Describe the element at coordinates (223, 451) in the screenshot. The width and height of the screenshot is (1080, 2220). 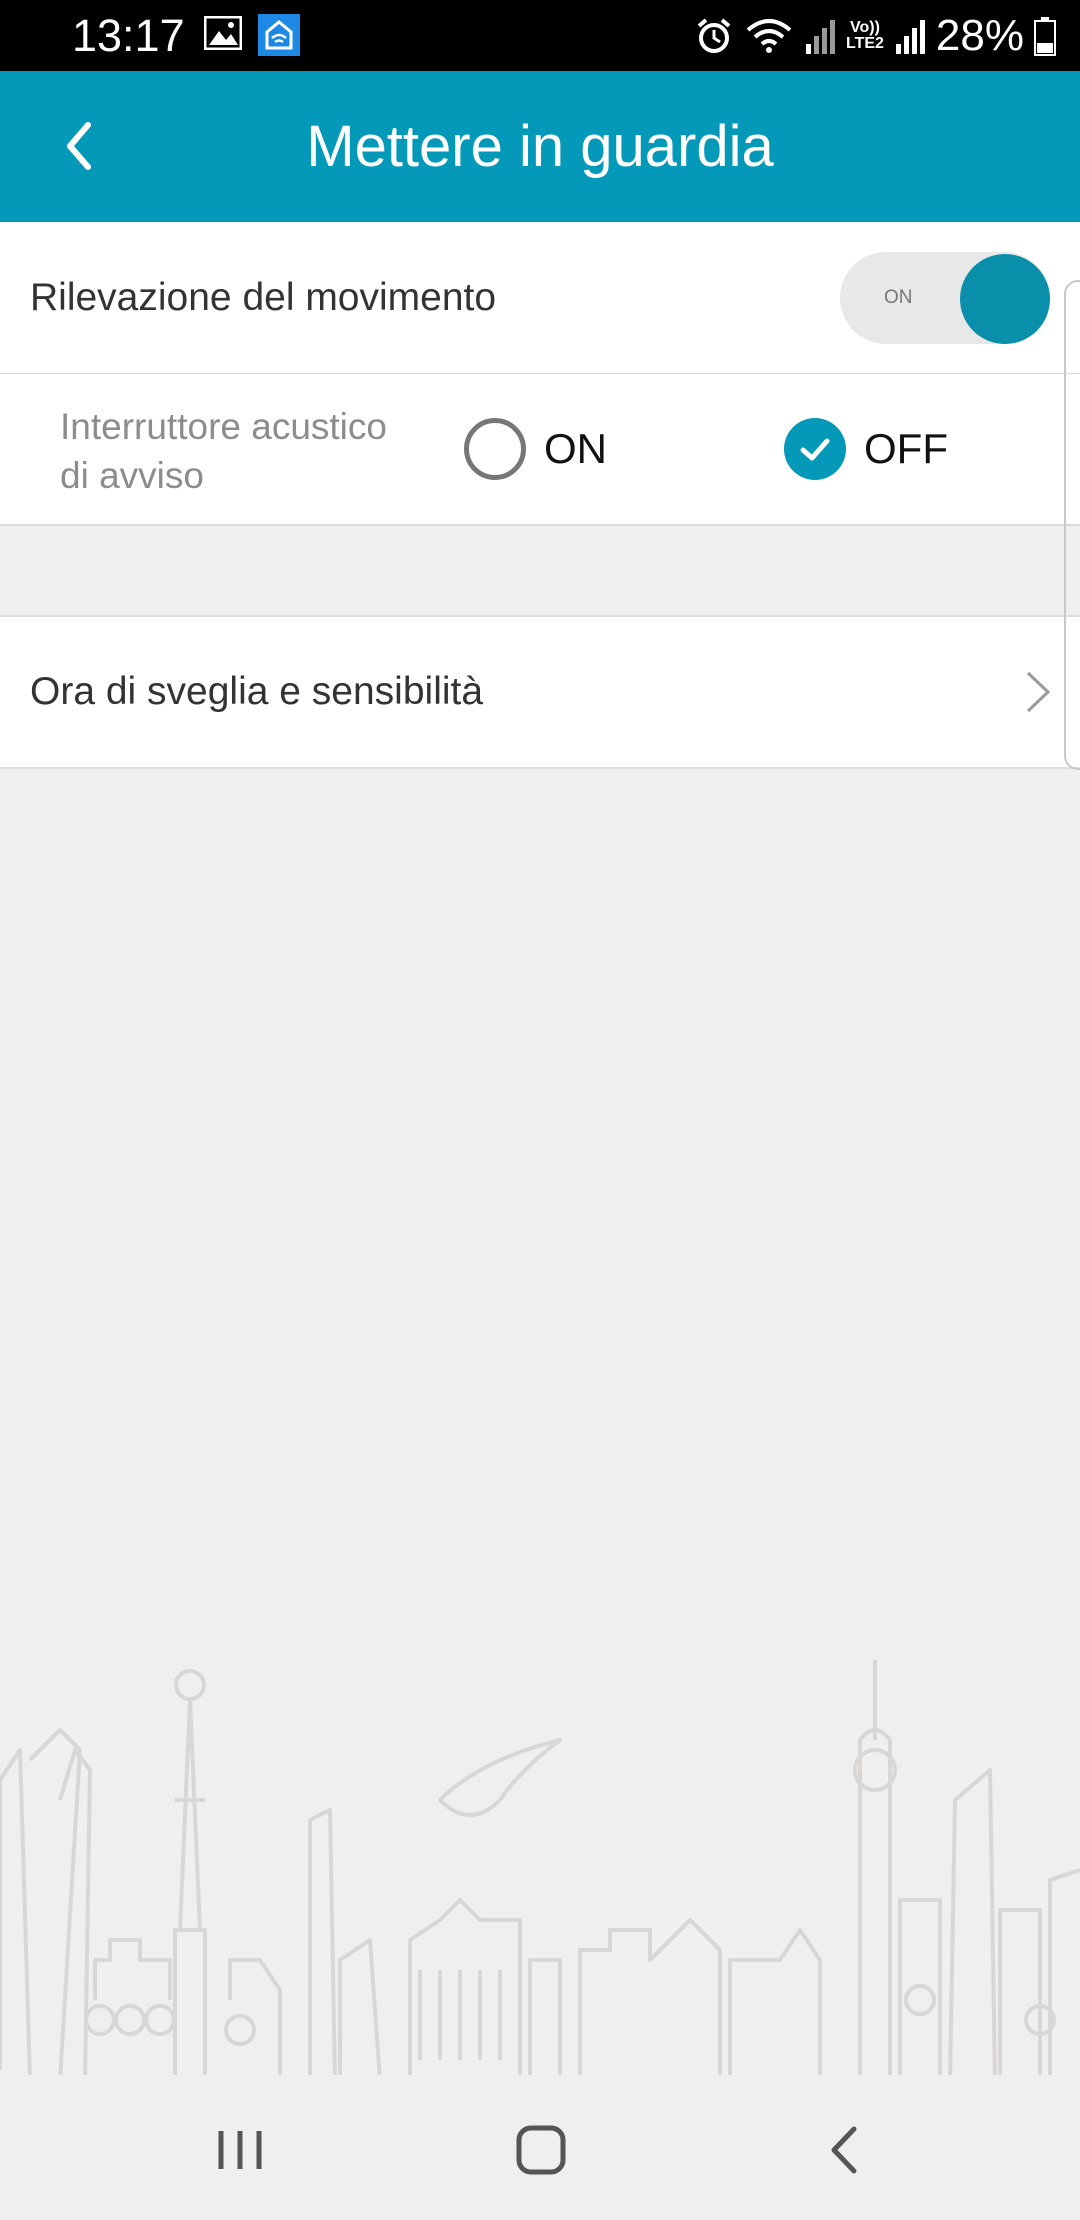
I see `alarm-sound-label: Interruttore acustico di avviso` at that location.